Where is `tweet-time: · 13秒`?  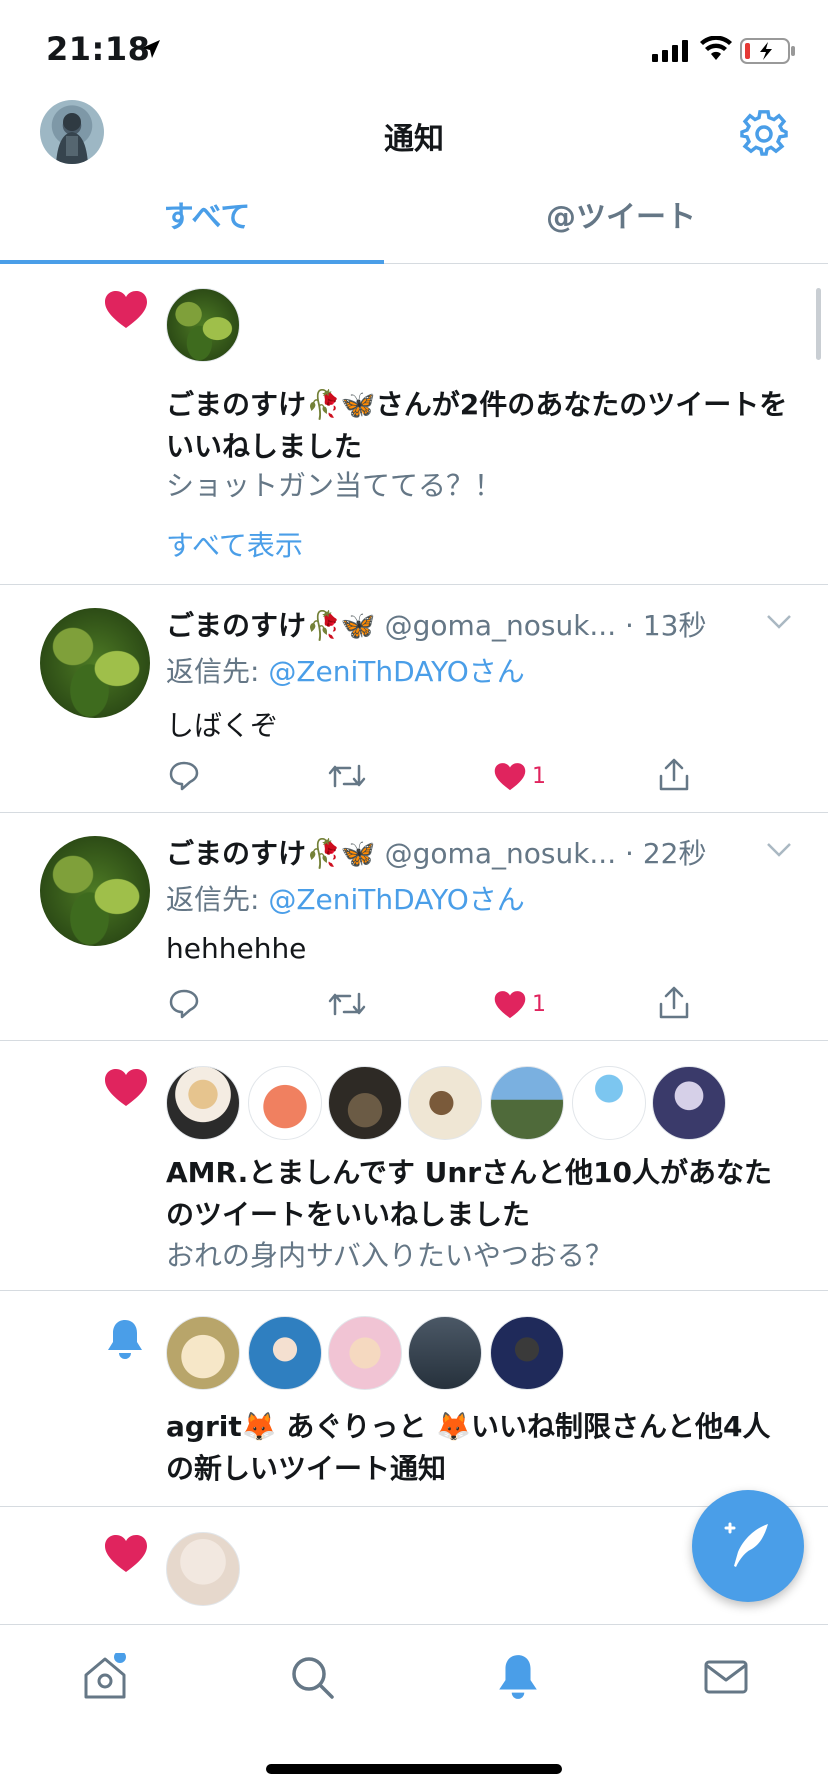 tweet-time: · 13秒 is located at coordinates (666, 625).